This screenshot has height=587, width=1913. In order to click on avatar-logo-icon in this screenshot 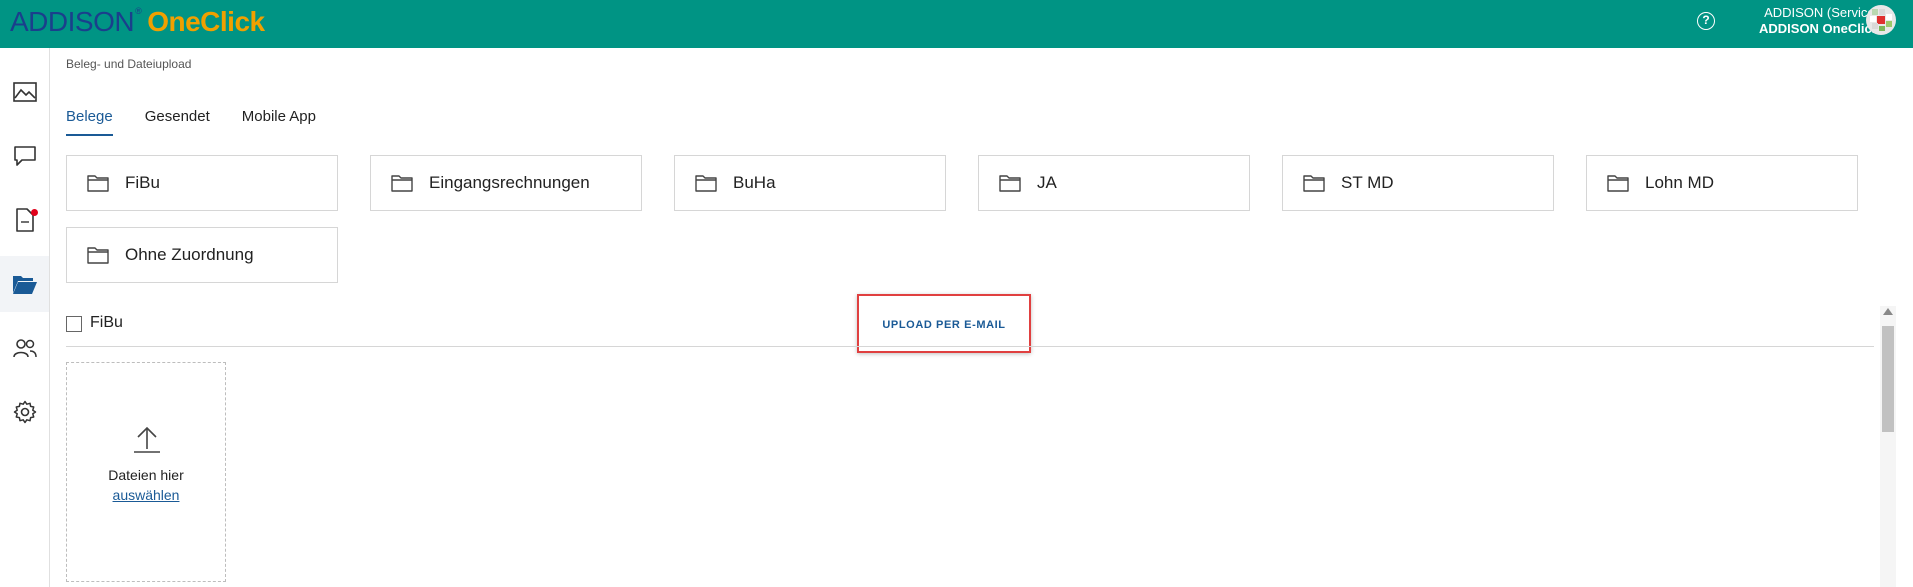, I will do `click(1881, 20)`.